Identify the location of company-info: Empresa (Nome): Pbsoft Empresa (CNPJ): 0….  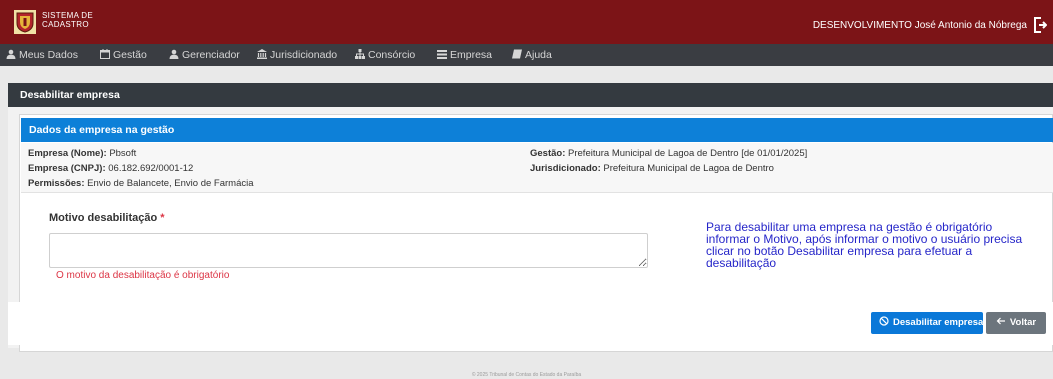
(537, 168).